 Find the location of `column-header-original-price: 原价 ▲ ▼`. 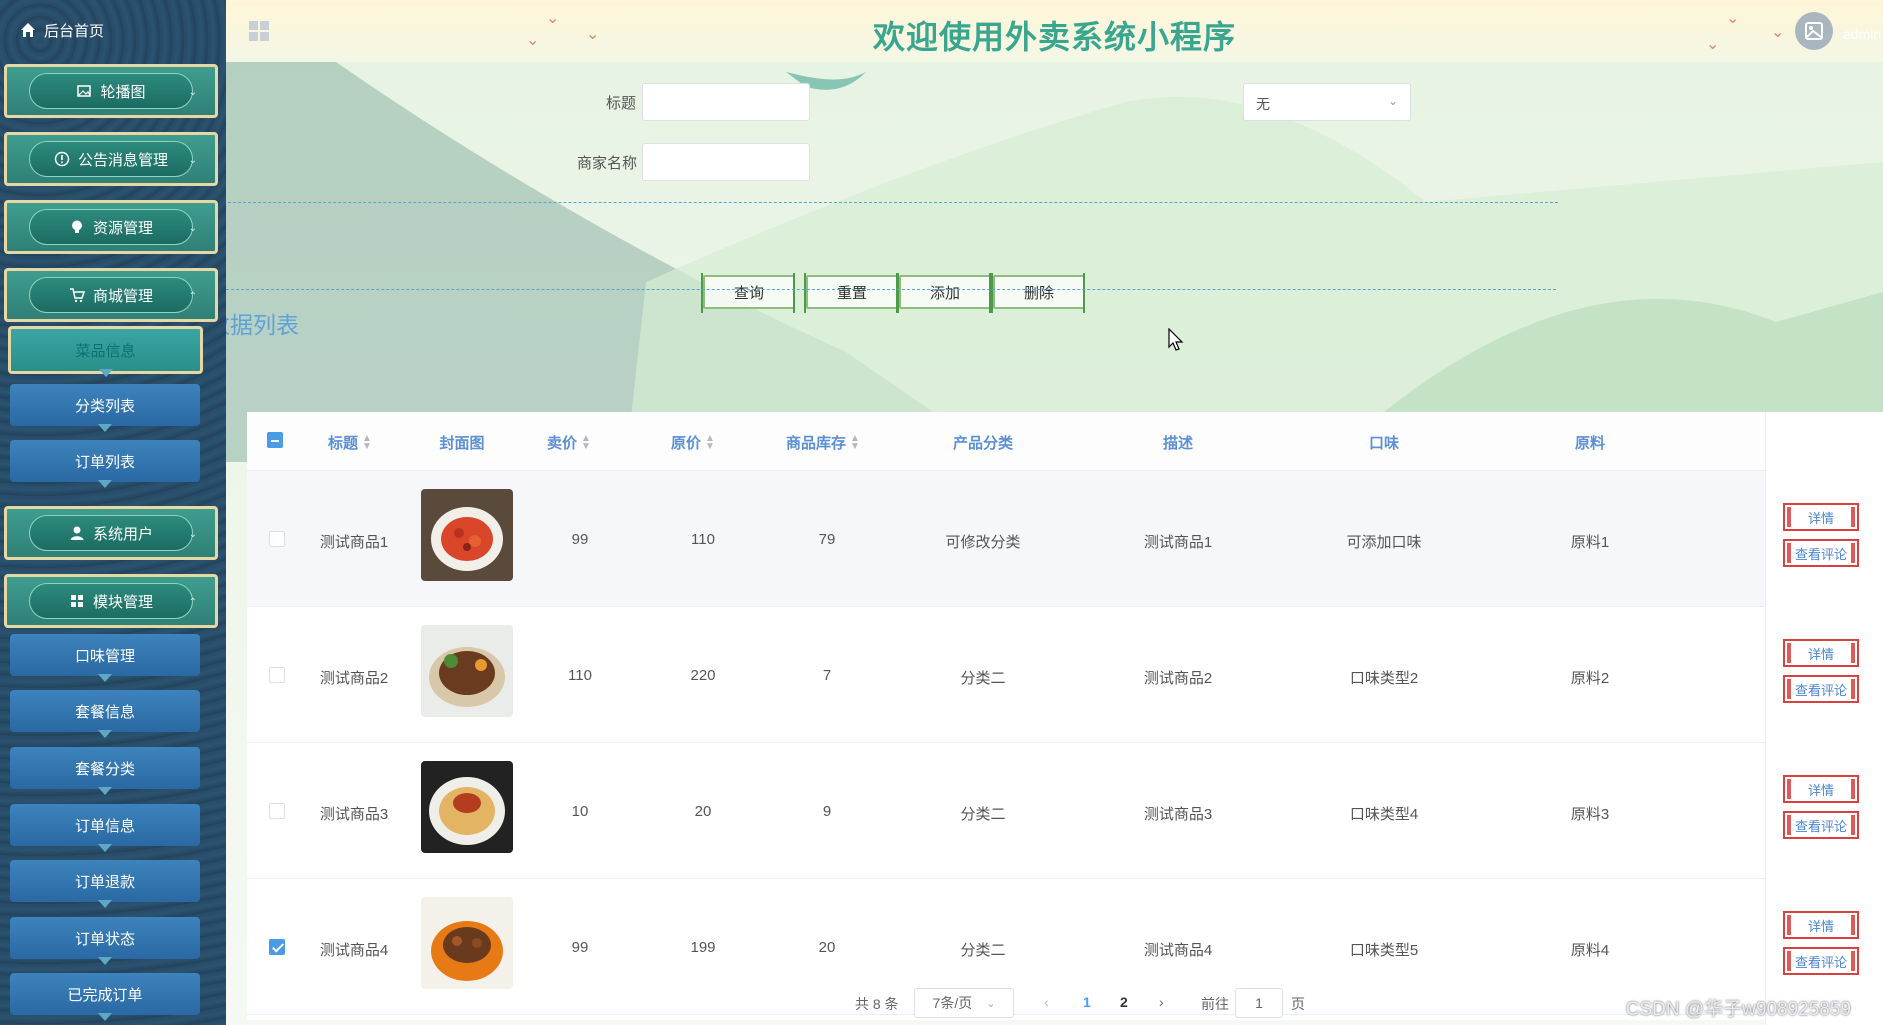

column-header-original-price: 原价 ▲ ▼ is located at coordinates (693, 442).